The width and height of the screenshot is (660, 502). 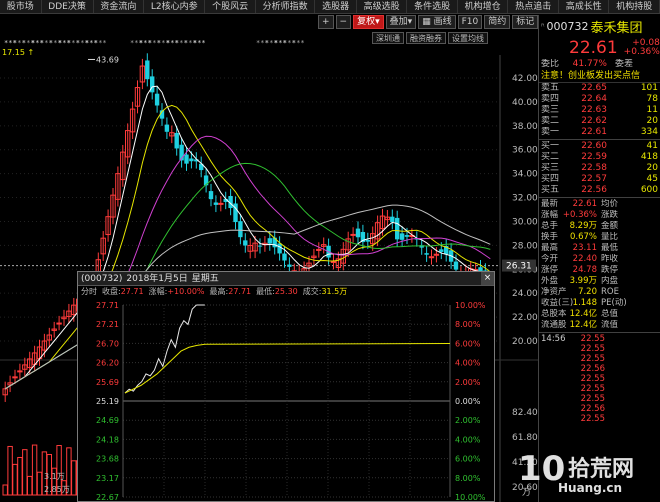 What do you see at coordinates (470, 305) in the screenshot?
I see `popup-percent-tick: 10.00%` at bounding box center [470, 305].